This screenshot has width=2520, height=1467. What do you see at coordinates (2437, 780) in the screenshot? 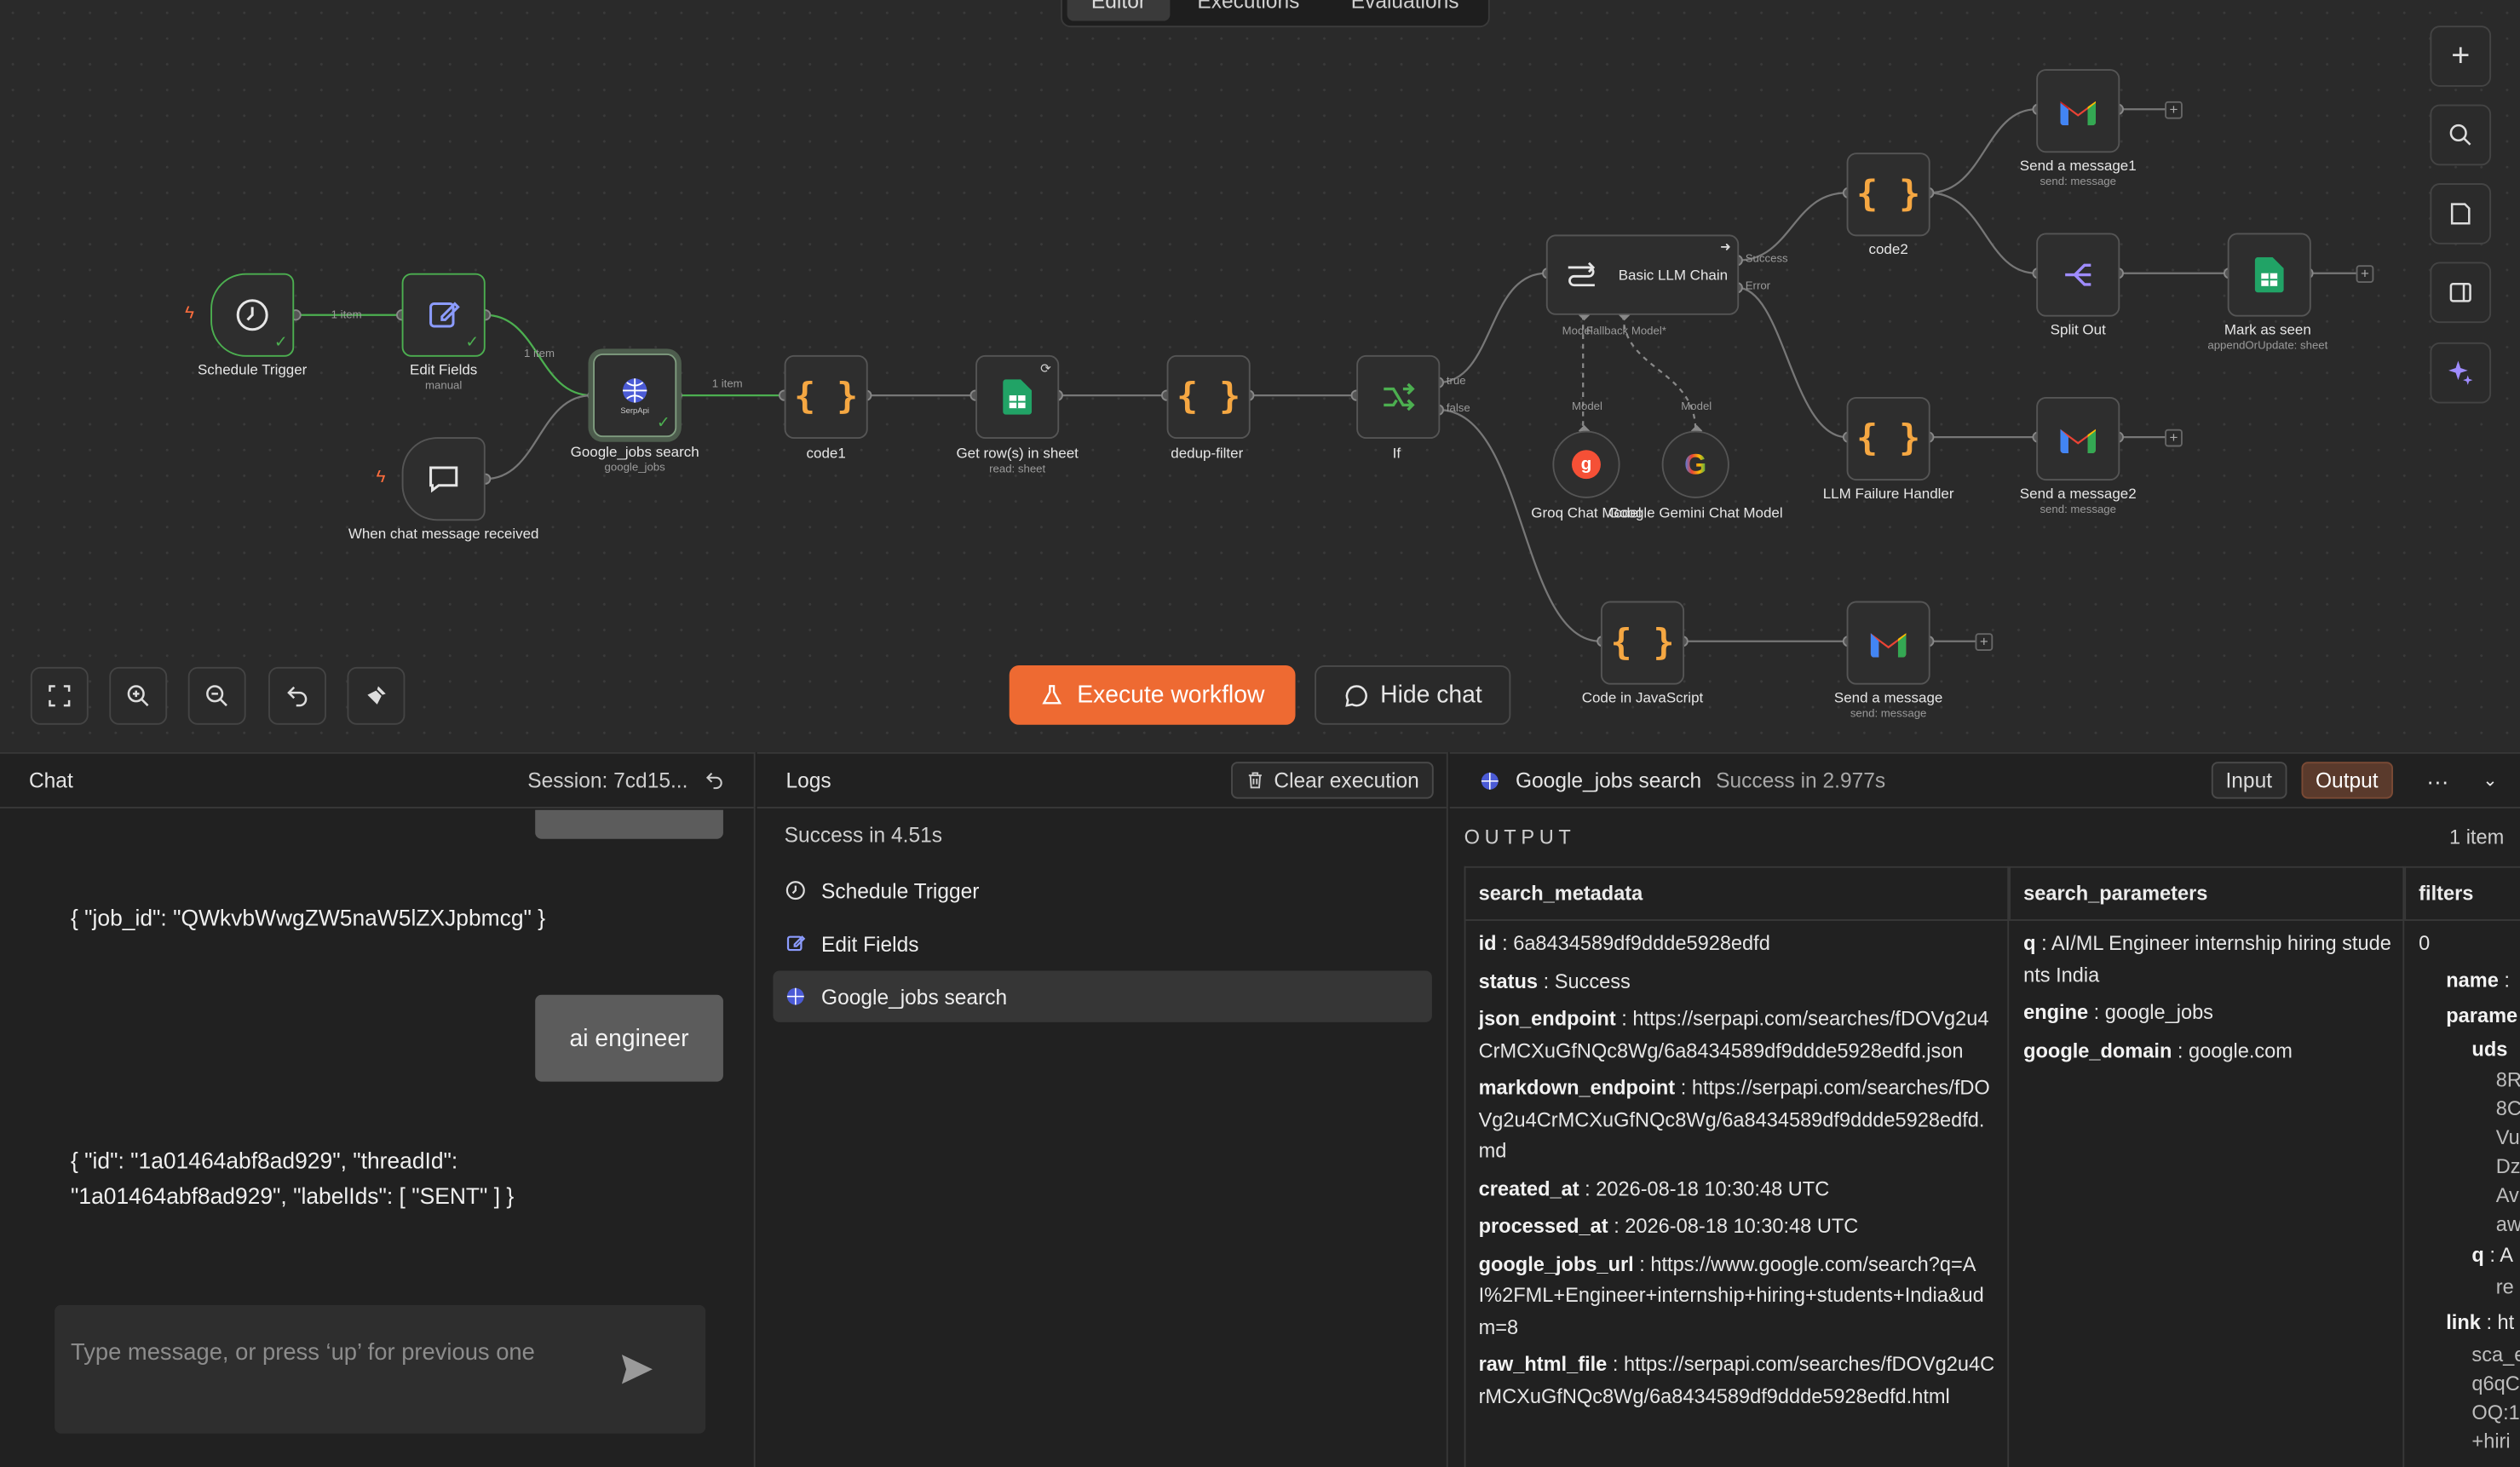
I see `more-options-icon: ···` at bounding box center [2437, 780].